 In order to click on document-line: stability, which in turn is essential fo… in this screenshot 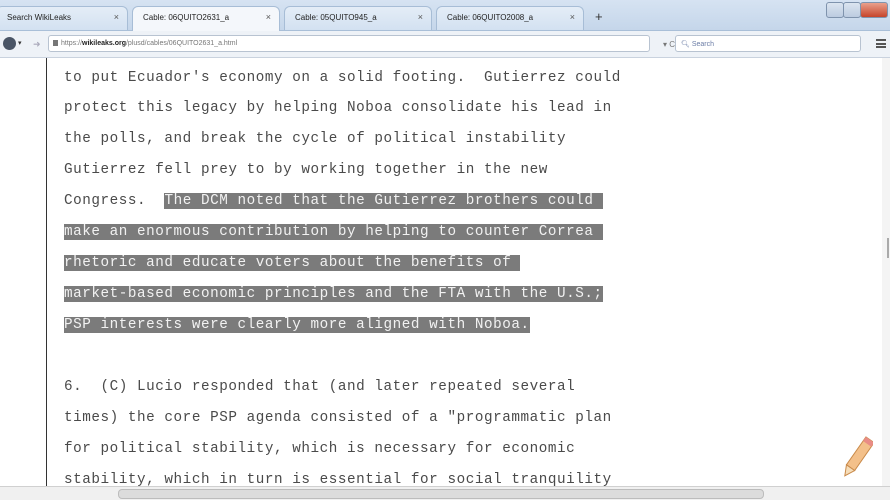, I will do `click(338, 479)`.